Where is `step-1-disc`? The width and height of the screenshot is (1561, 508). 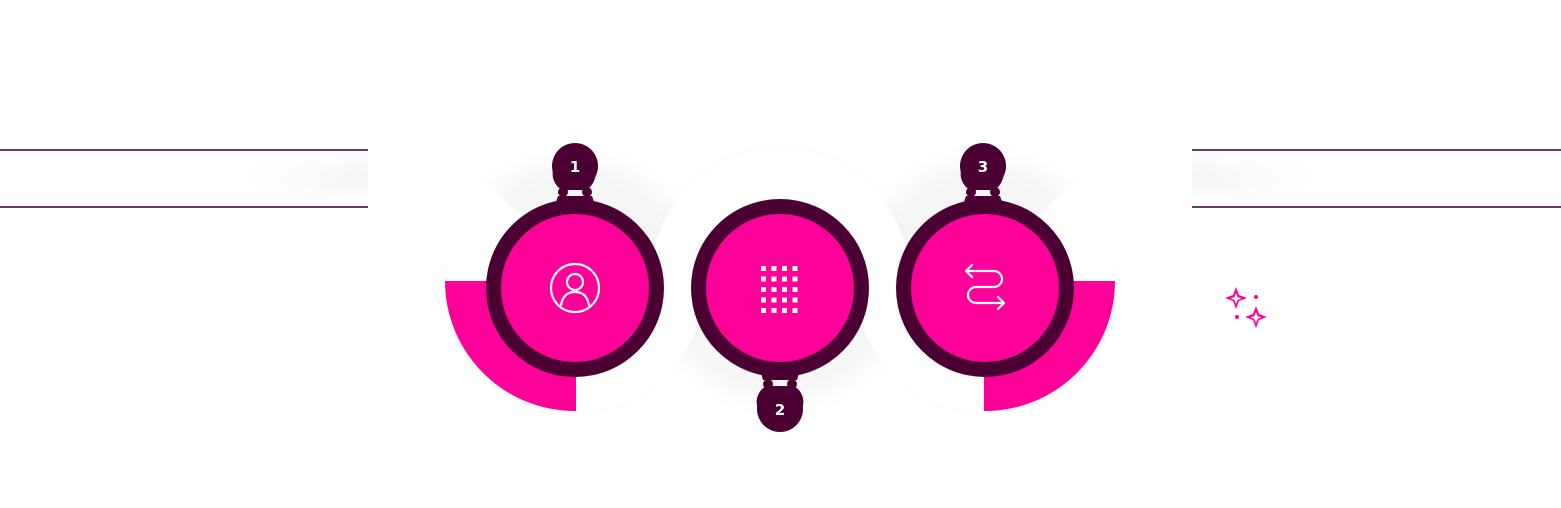
step-1-disc is located at coordinates (575, 288).